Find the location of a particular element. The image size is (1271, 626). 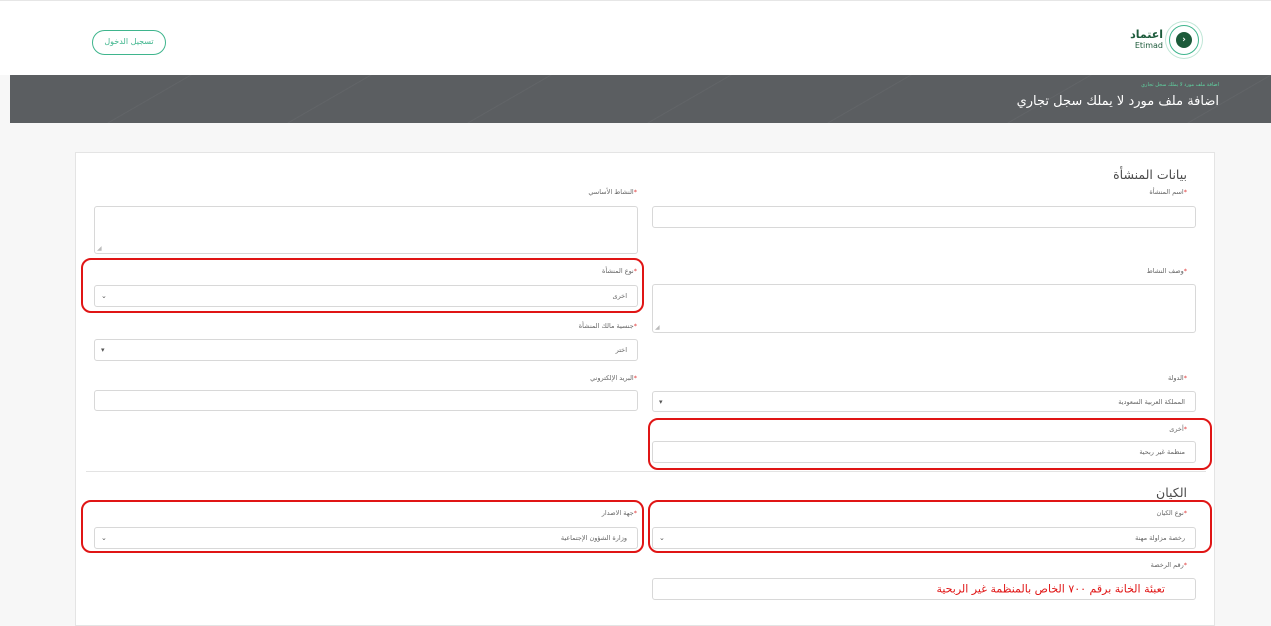

entity-section-title: الكيان is located at coordinates (1171, 492).